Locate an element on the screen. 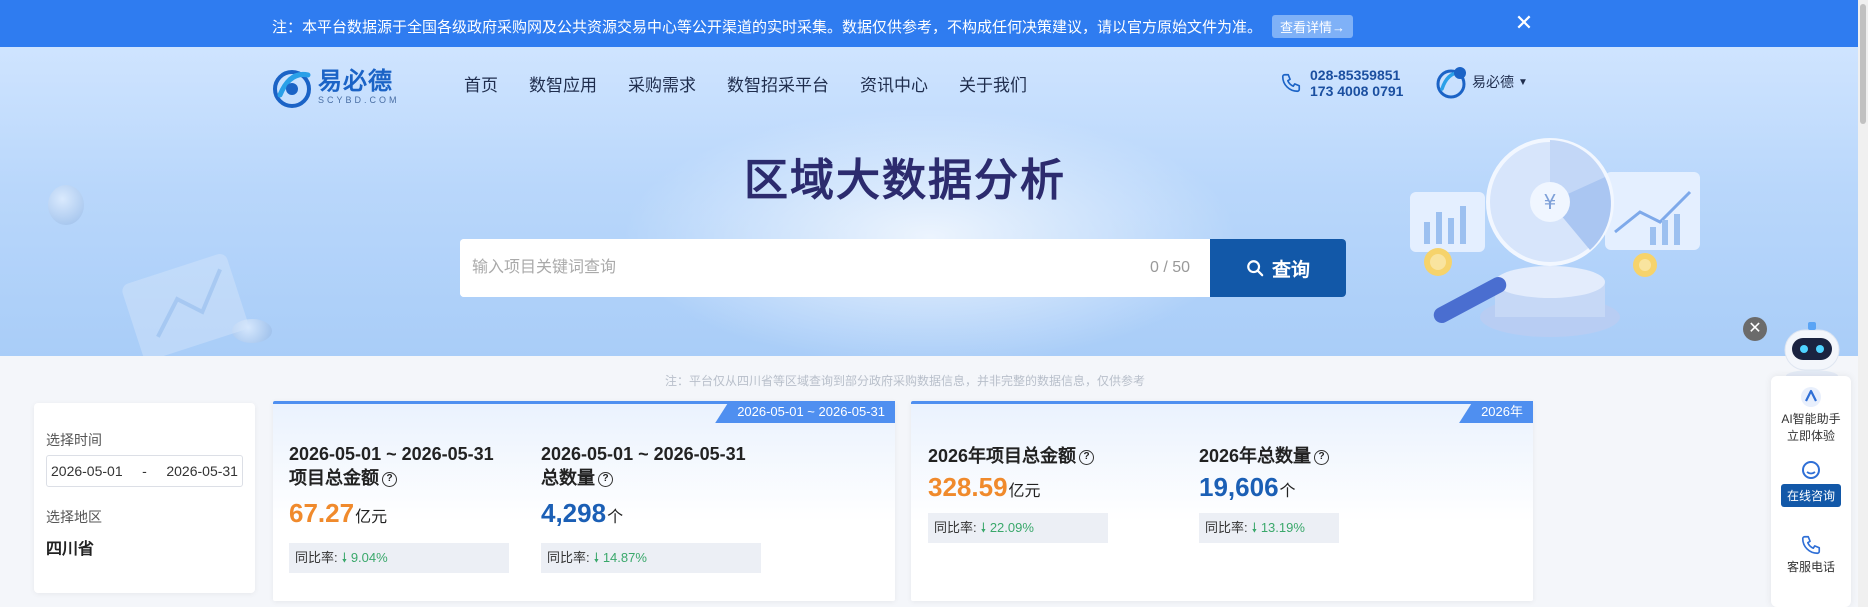  scrollbar-thumb is located at coordinates (1863, 64).